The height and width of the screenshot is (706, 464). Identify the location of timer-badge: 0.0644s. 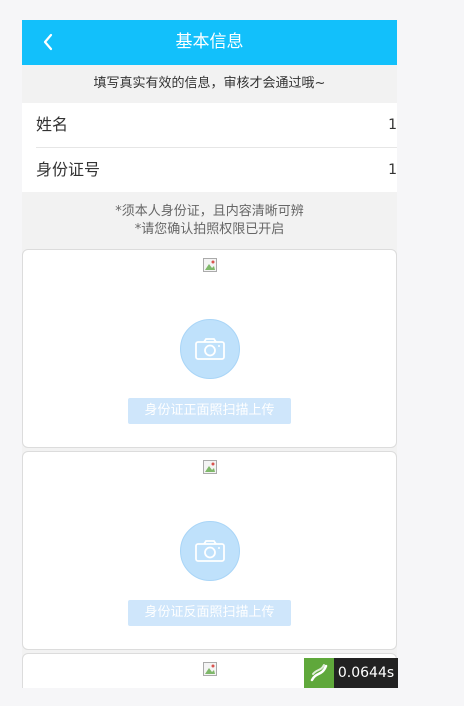
(351, 673).